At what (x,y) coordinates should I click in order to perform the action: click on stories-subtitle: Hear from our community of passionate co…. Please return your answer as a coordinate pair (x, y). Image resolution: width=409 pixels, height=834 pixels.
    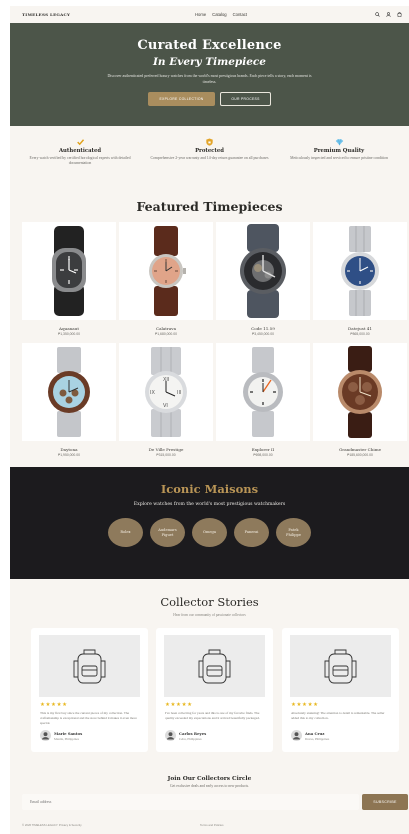
    Looking at the image, I should click on (209, 615).